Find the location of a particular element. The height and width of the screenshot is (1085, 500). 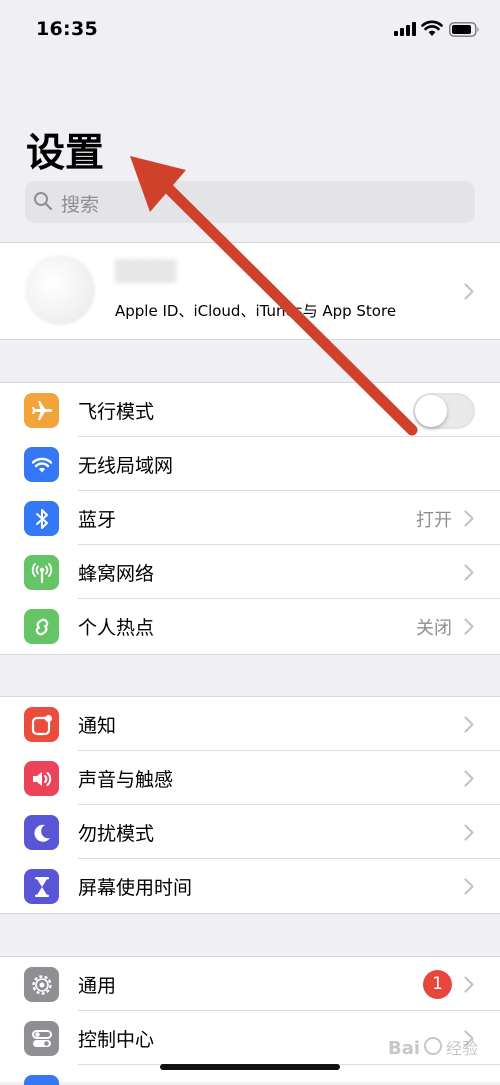

personal-hotspot-label: 个人热点 is located at coordinates (116, 628).